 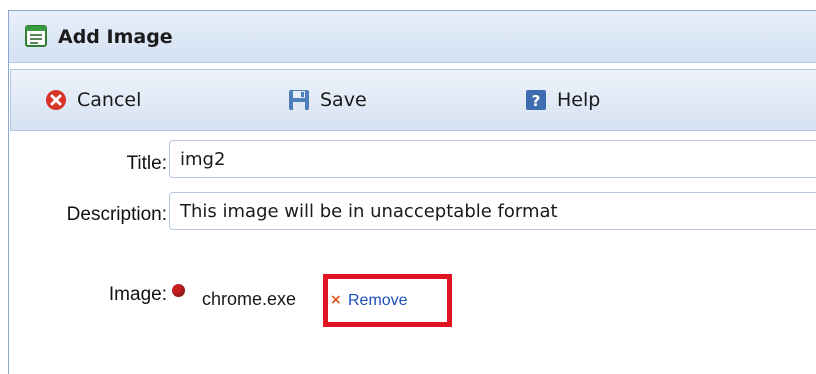 I want to click on title-input-value: img2, so click(x=203, y=159).